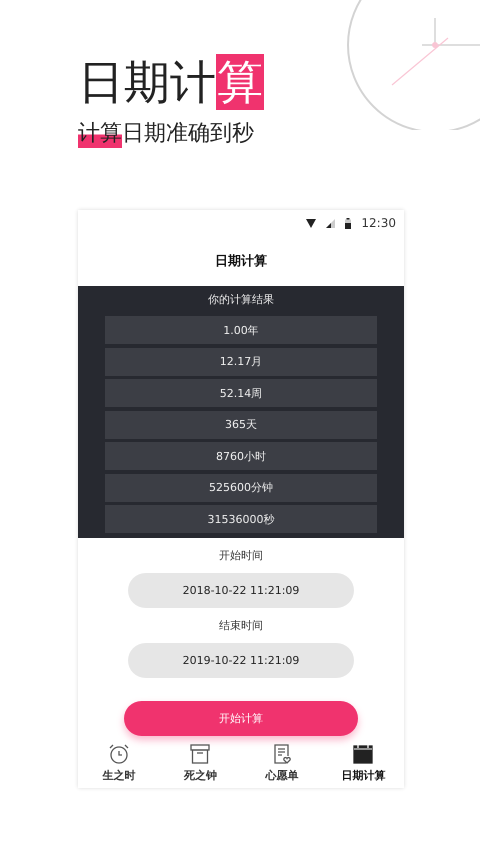 This screenshot has width=480, height=853. Describe the element at coordinates (119, 754) in the screenshot. I see `alarm-clock-icon` at that location.